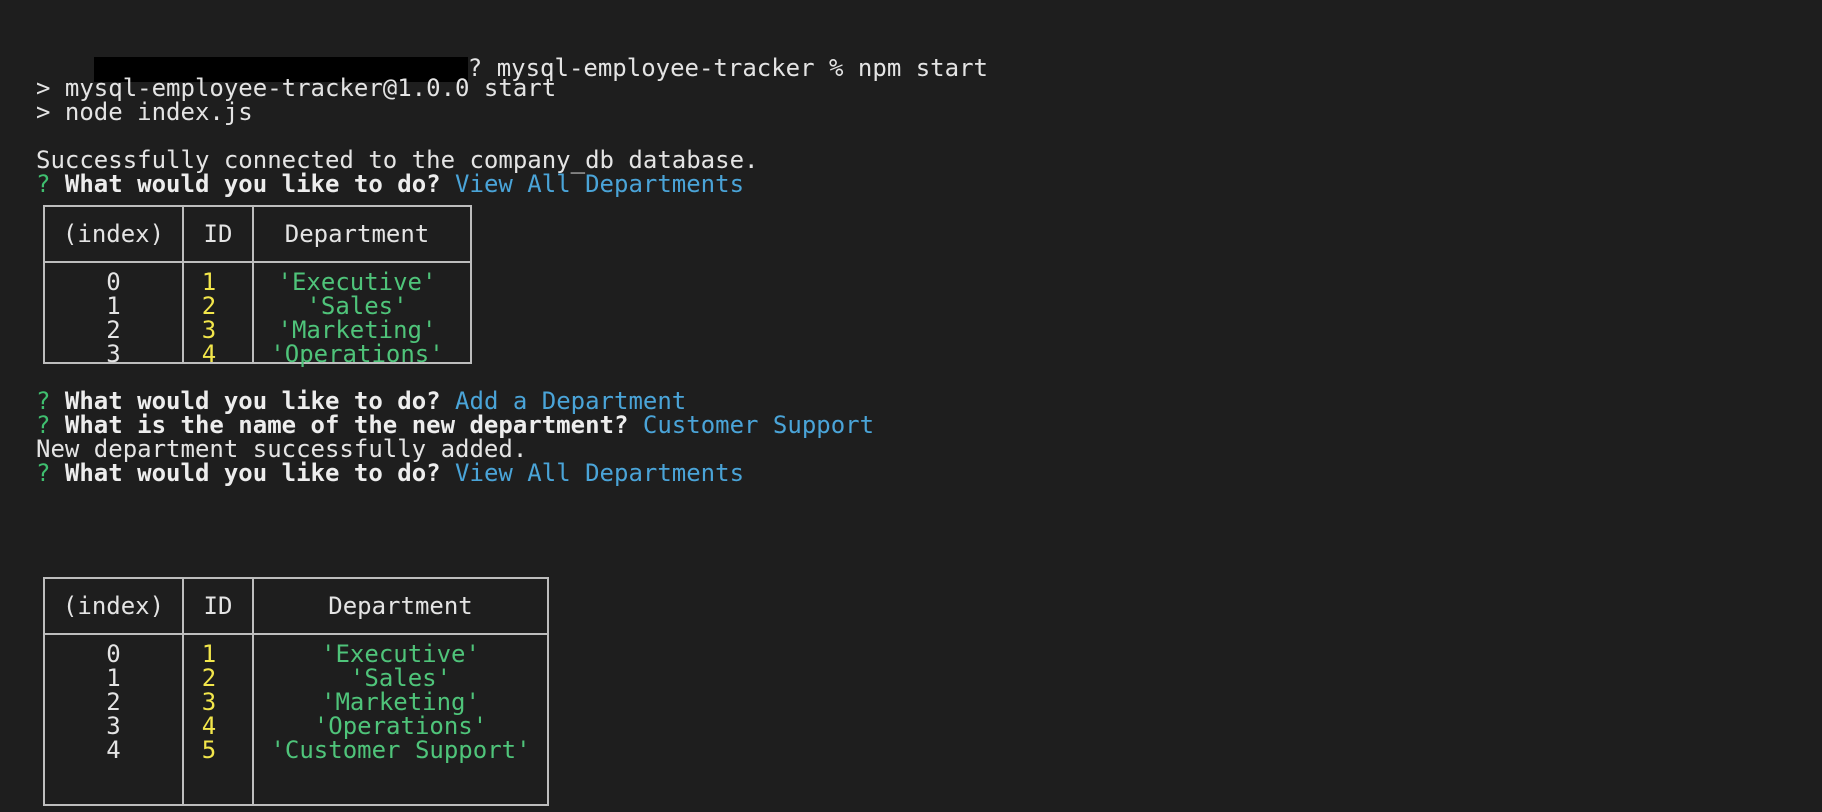 This screenshot has height=812, width=1822. What do you see at coordinates (113, 354) in the screenshot?
I see `row-index: 3` at bounding box center [113, 354].